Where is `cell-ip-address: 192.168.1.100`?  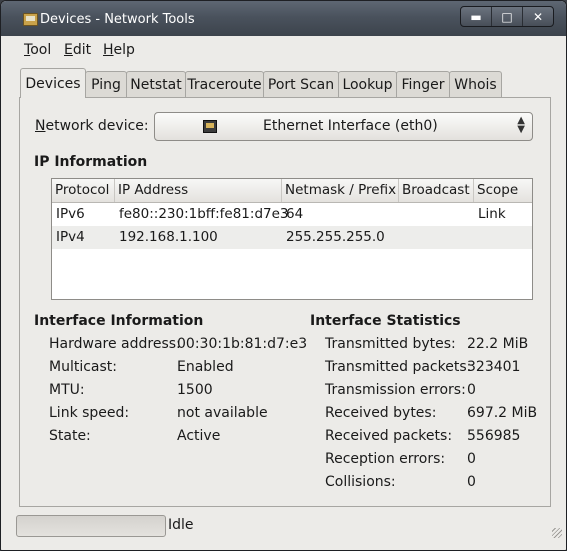
cell-ip-address: 192.168.1.100 is located at coordinates (168, 237).